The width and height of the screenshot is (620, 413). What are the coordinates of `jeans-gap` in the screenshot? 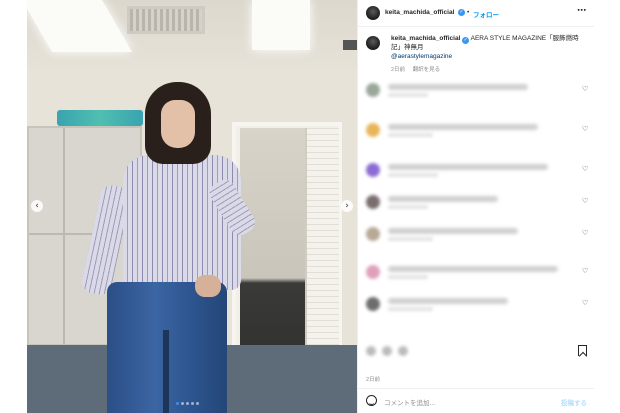 It's located at (166, 371).